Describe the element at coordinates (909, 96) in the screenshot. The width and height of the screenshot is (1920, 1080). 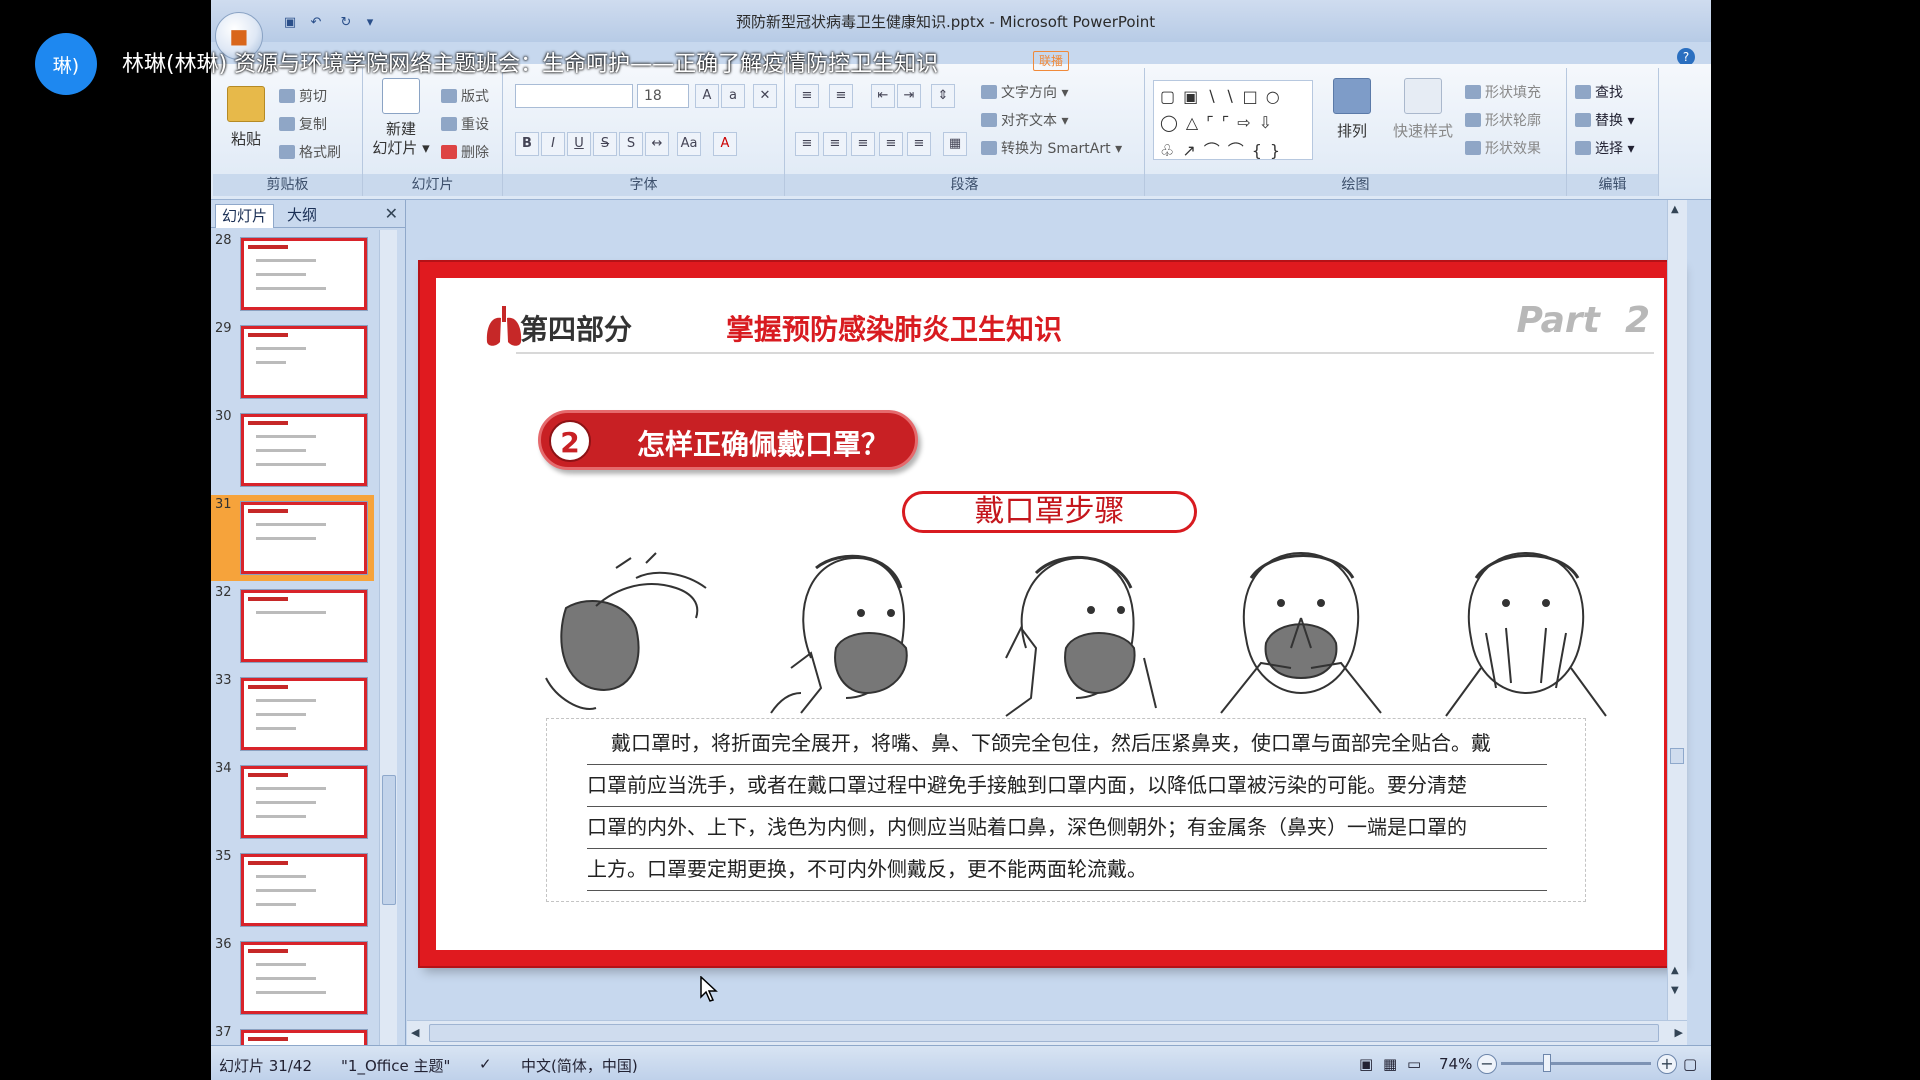
I see `increase-indent-icon: ⇥` at that location.